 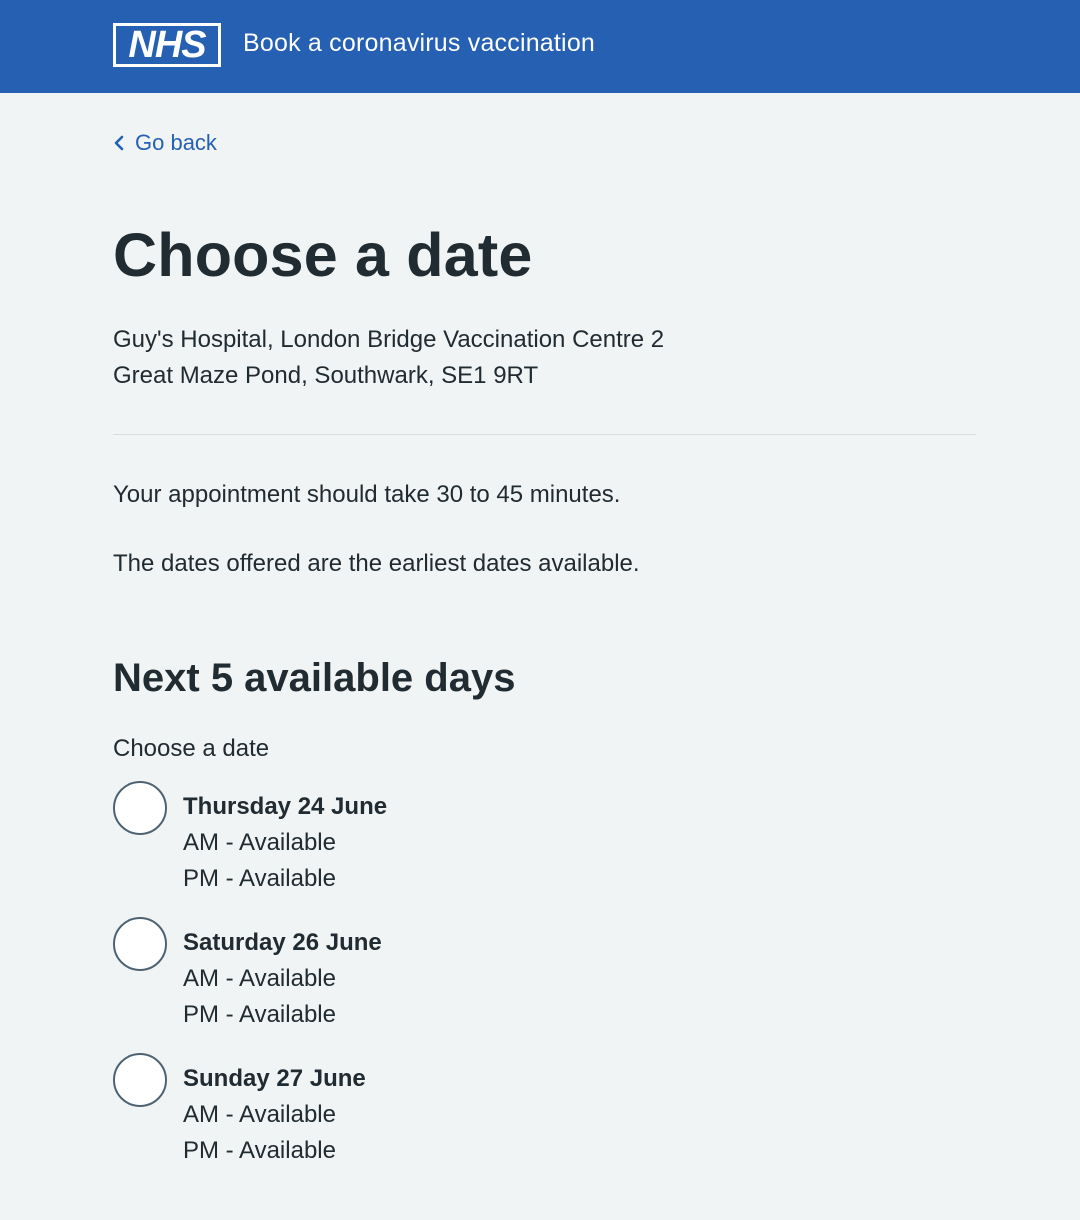 I want to click on nhs-logo-text: NHS, so click(x=167, y=44).